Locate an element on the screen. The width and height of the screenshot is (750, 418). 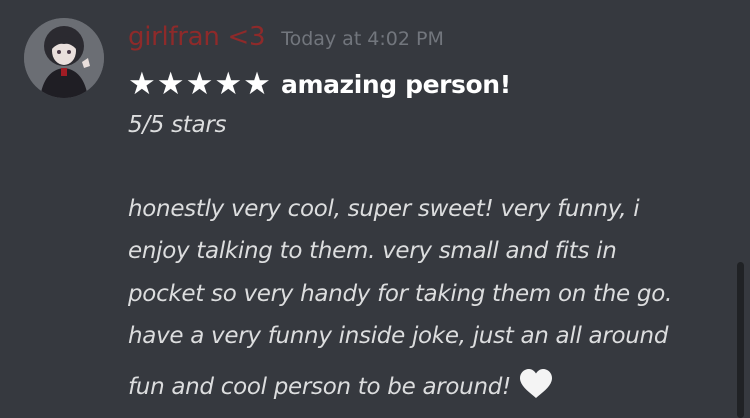
avatar is located at coordinates (64, 58).